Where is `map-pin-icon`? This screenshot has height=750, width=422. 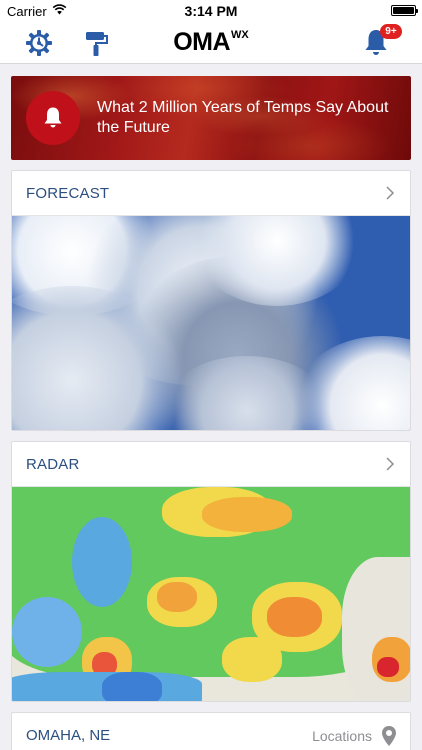 map-pin-icon is located at coordinates (389, 736).